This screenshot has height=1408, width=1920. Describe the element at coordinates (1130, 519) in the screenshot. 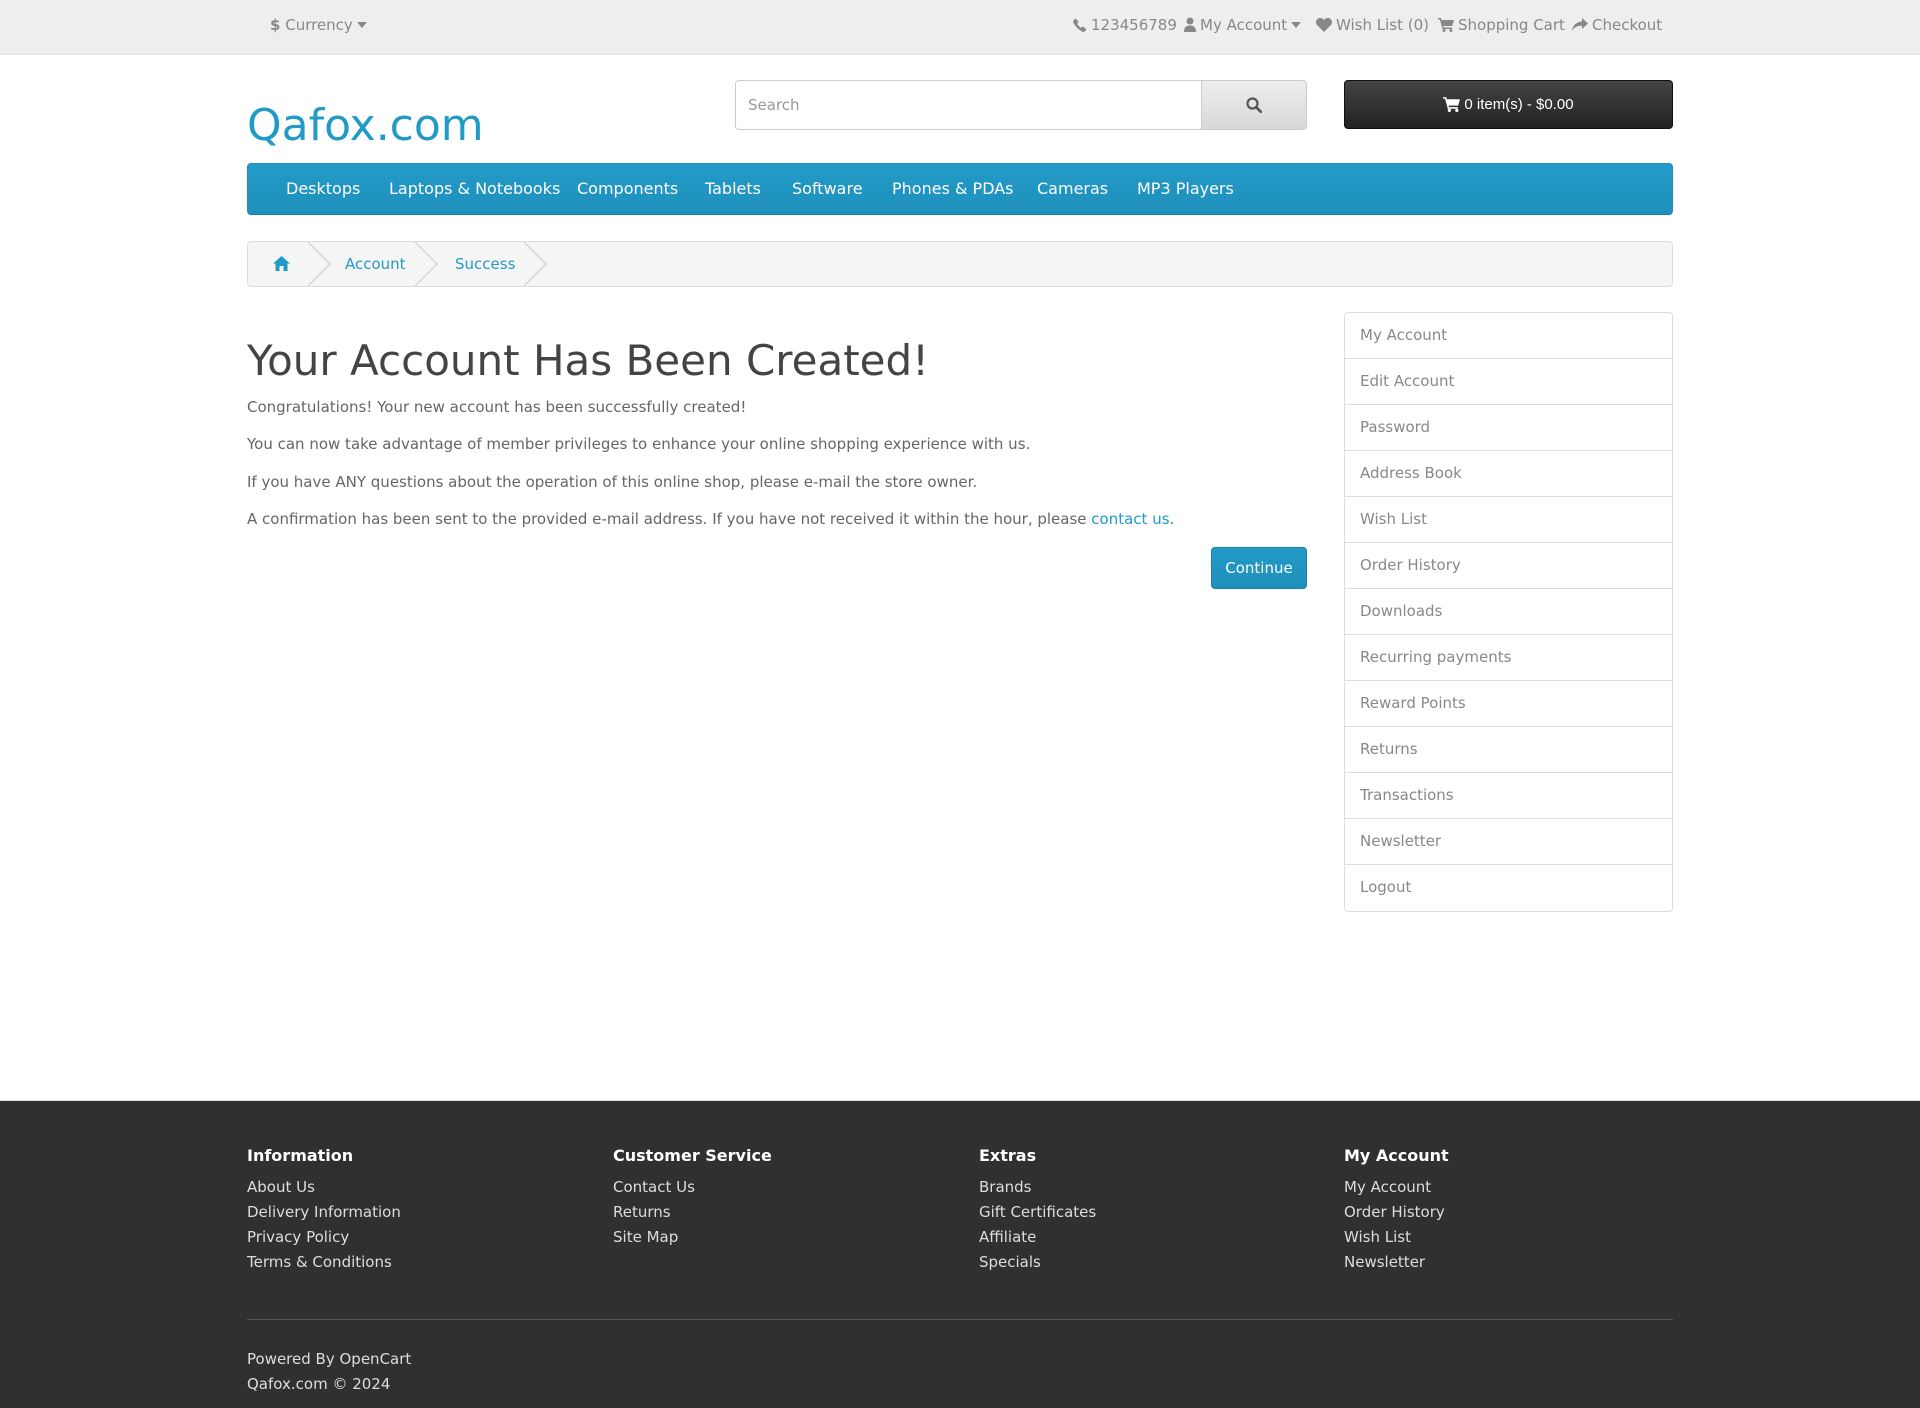

I see `contact-us-link: contact us` at that location.